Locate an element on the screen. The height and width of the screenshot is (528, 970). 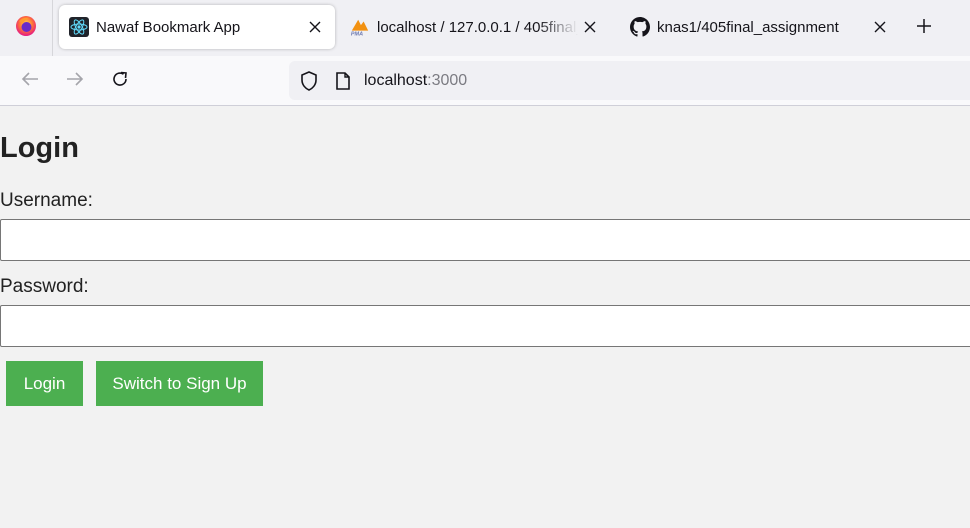
back-button is located at coordinates (30, 81).